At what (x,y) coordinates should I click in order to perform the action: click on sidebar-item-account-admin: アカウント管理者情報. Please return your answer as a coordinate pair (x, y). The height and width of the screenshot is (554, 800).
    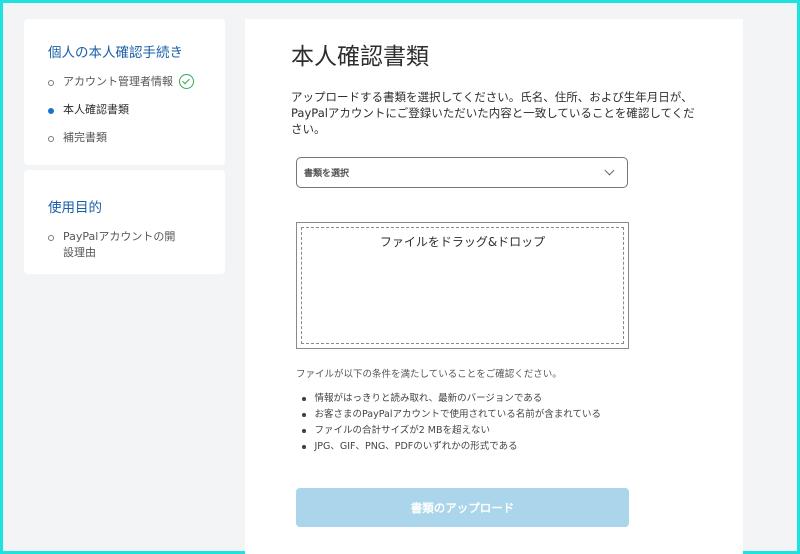
    Looking at the image, I should click on (136, 82).